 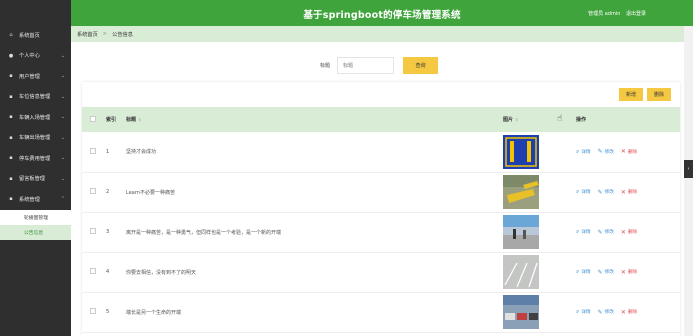 I want to click on sidebar-subitem: 轮播图管理, so click(x=35, y=217).